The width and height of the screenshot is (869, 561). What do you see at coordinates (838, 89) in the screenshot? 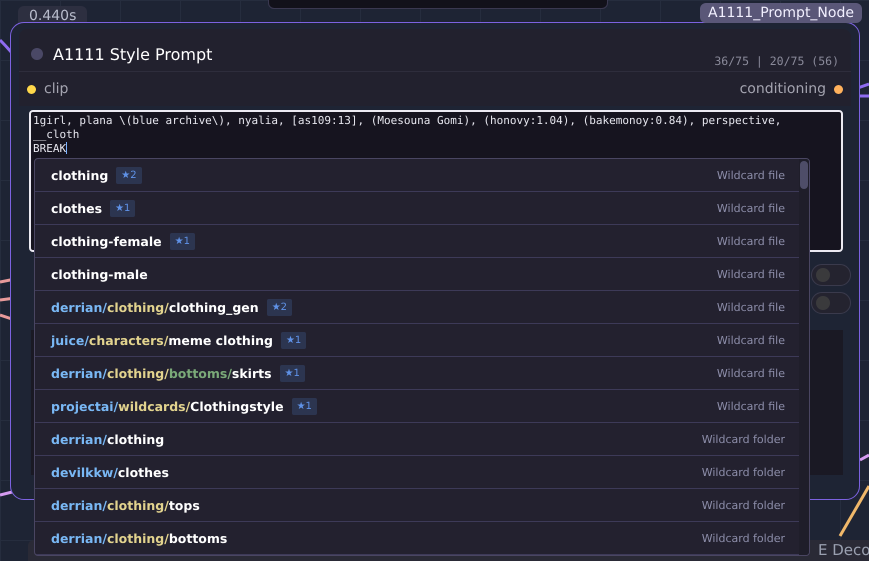
I see `output-slot-icon` at bounding box center [838, 89].